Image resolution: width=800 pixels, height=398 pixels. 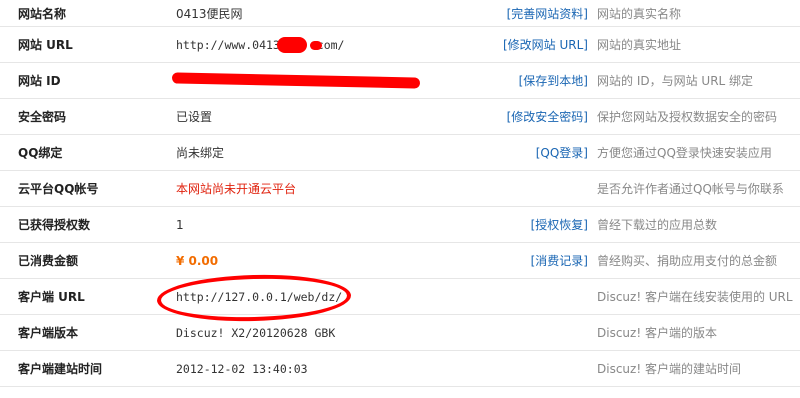 What do you see at coordinates (687, 117) in the screenshot?
I see `row-desc: 保护您网站及授权数据安全的密码` at bounding box center [687, 117].